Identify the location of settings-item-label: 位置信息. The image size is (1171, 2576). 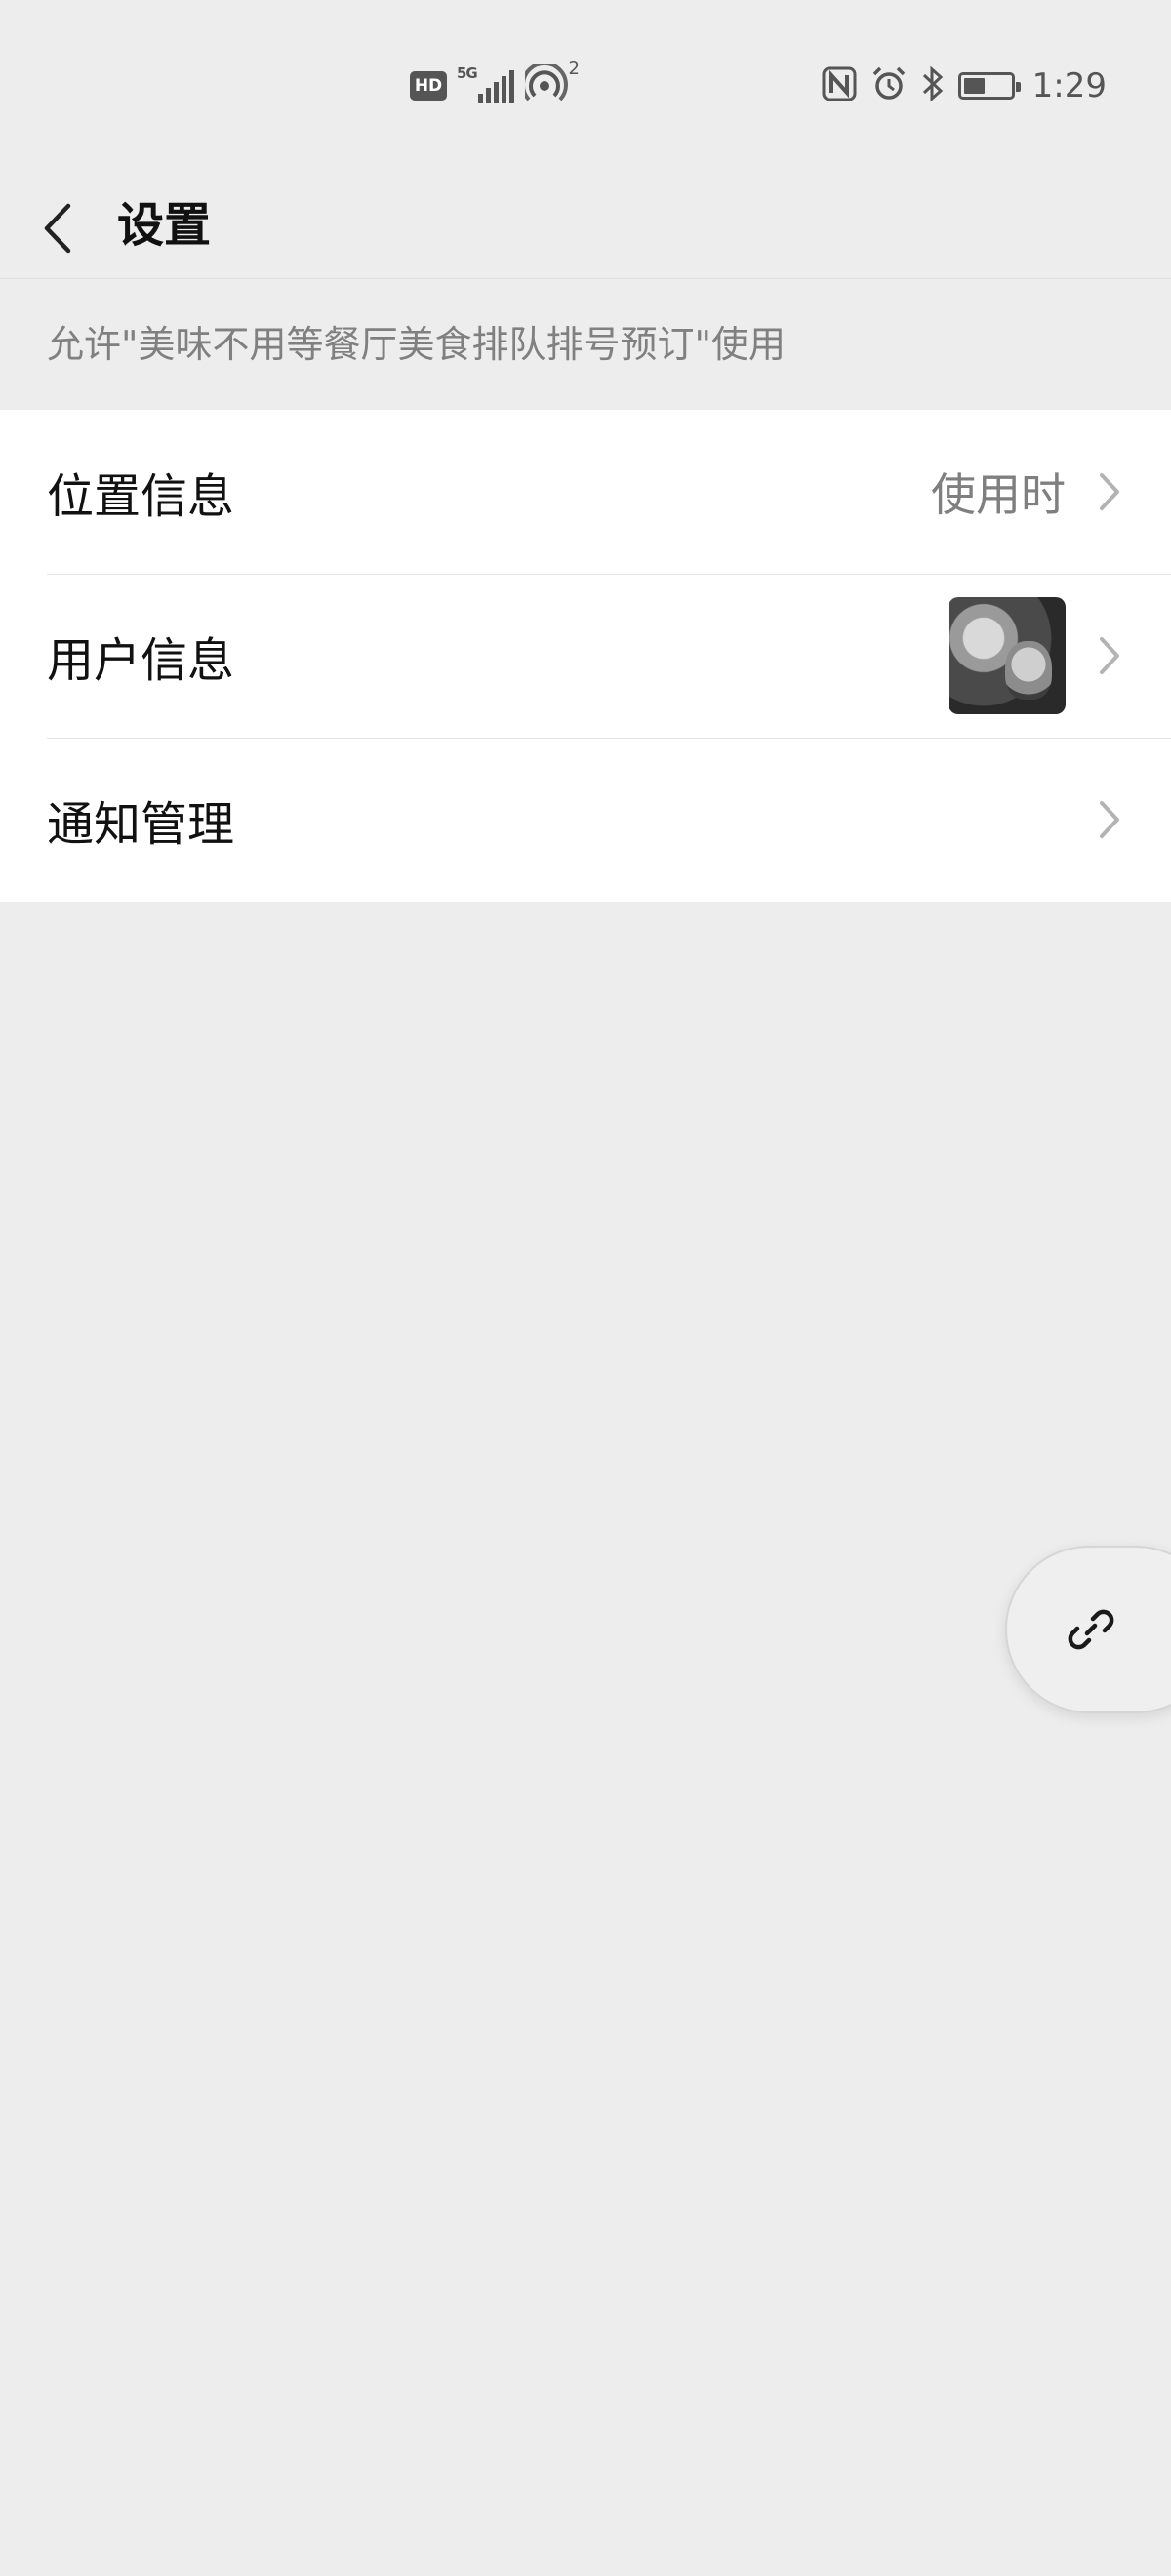
(141, 496).